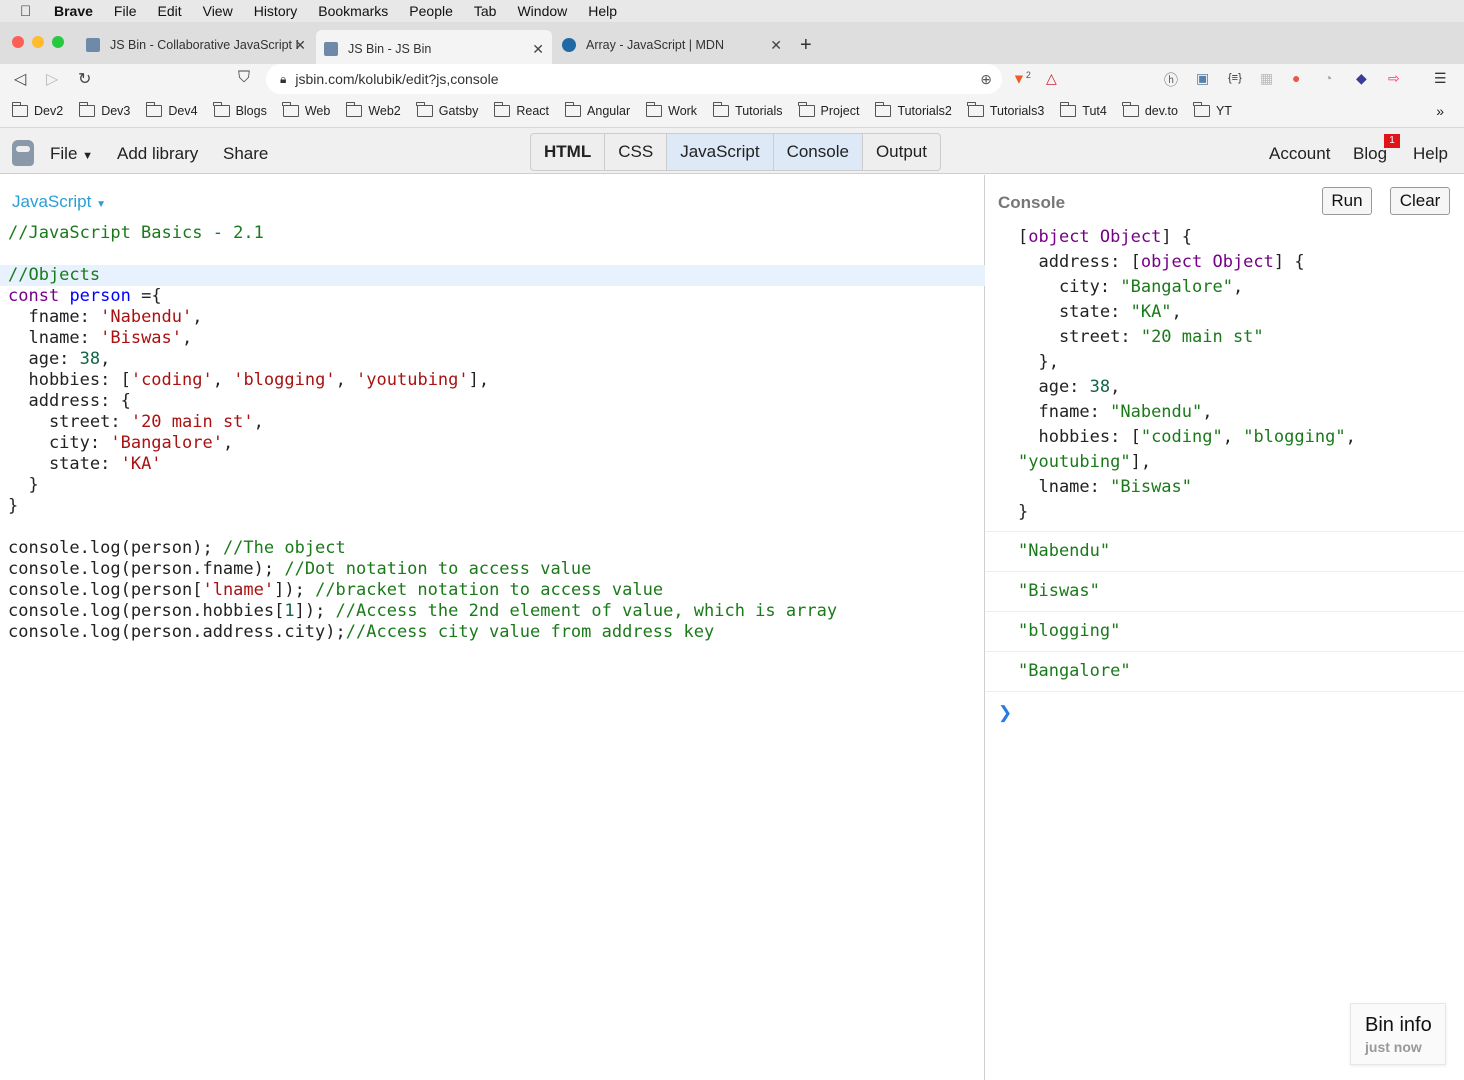 The height and width of the screenshot is (1080, 1464). I want to click on bookmark-folder: Dev3, so click(104, 109).